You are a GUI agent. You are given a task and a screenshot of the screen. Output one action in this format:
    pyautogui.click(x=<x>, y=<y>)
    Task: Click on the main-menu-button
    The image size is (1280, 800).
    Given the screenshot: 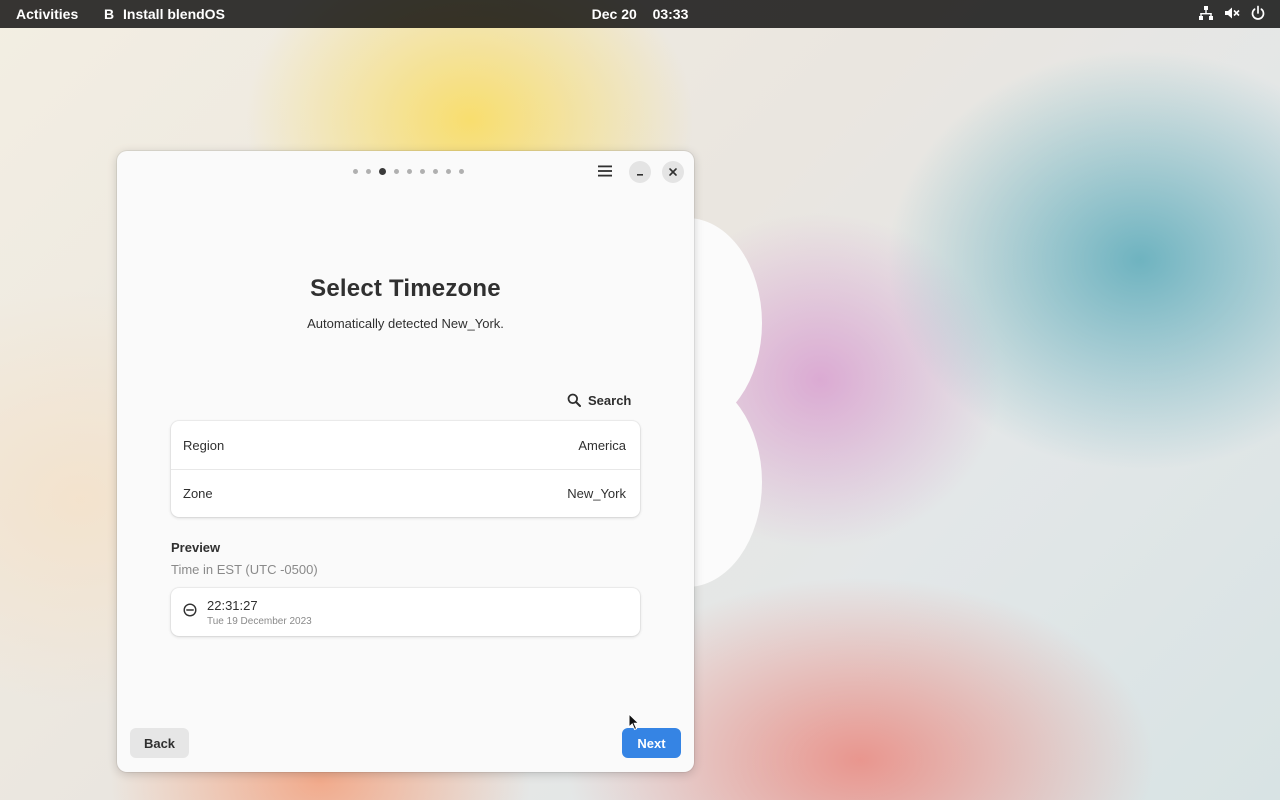 What is the action you would take?
    pyautogui.click(x=605, y=171)
    